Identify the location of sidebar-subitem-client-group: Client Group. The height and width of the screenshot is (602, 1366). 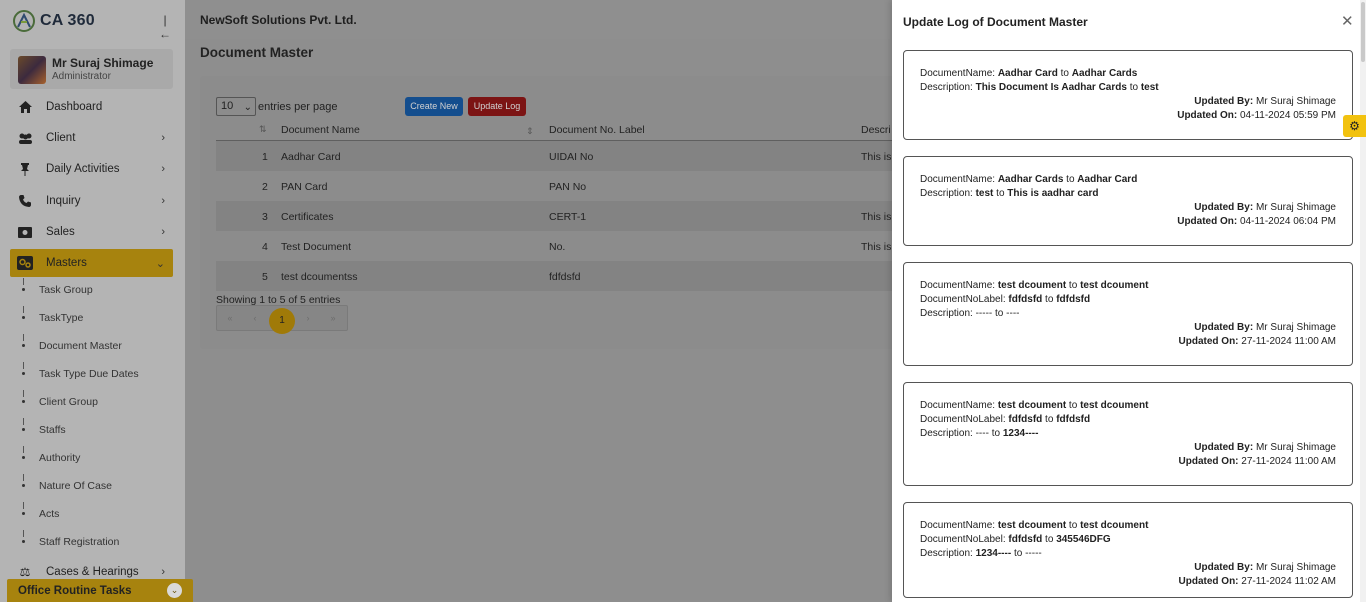
(68, 402).